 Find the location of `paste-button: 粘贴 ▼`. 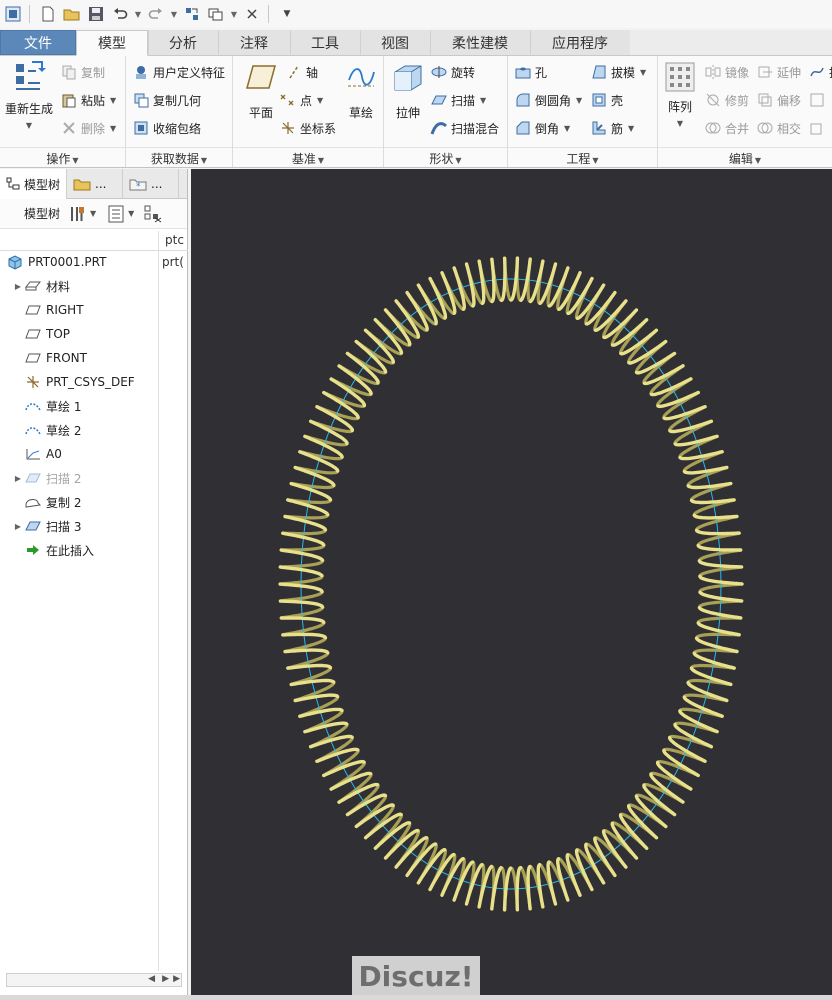

paste-button: 粘贴 ▼ is located at coordinates (88, 100).